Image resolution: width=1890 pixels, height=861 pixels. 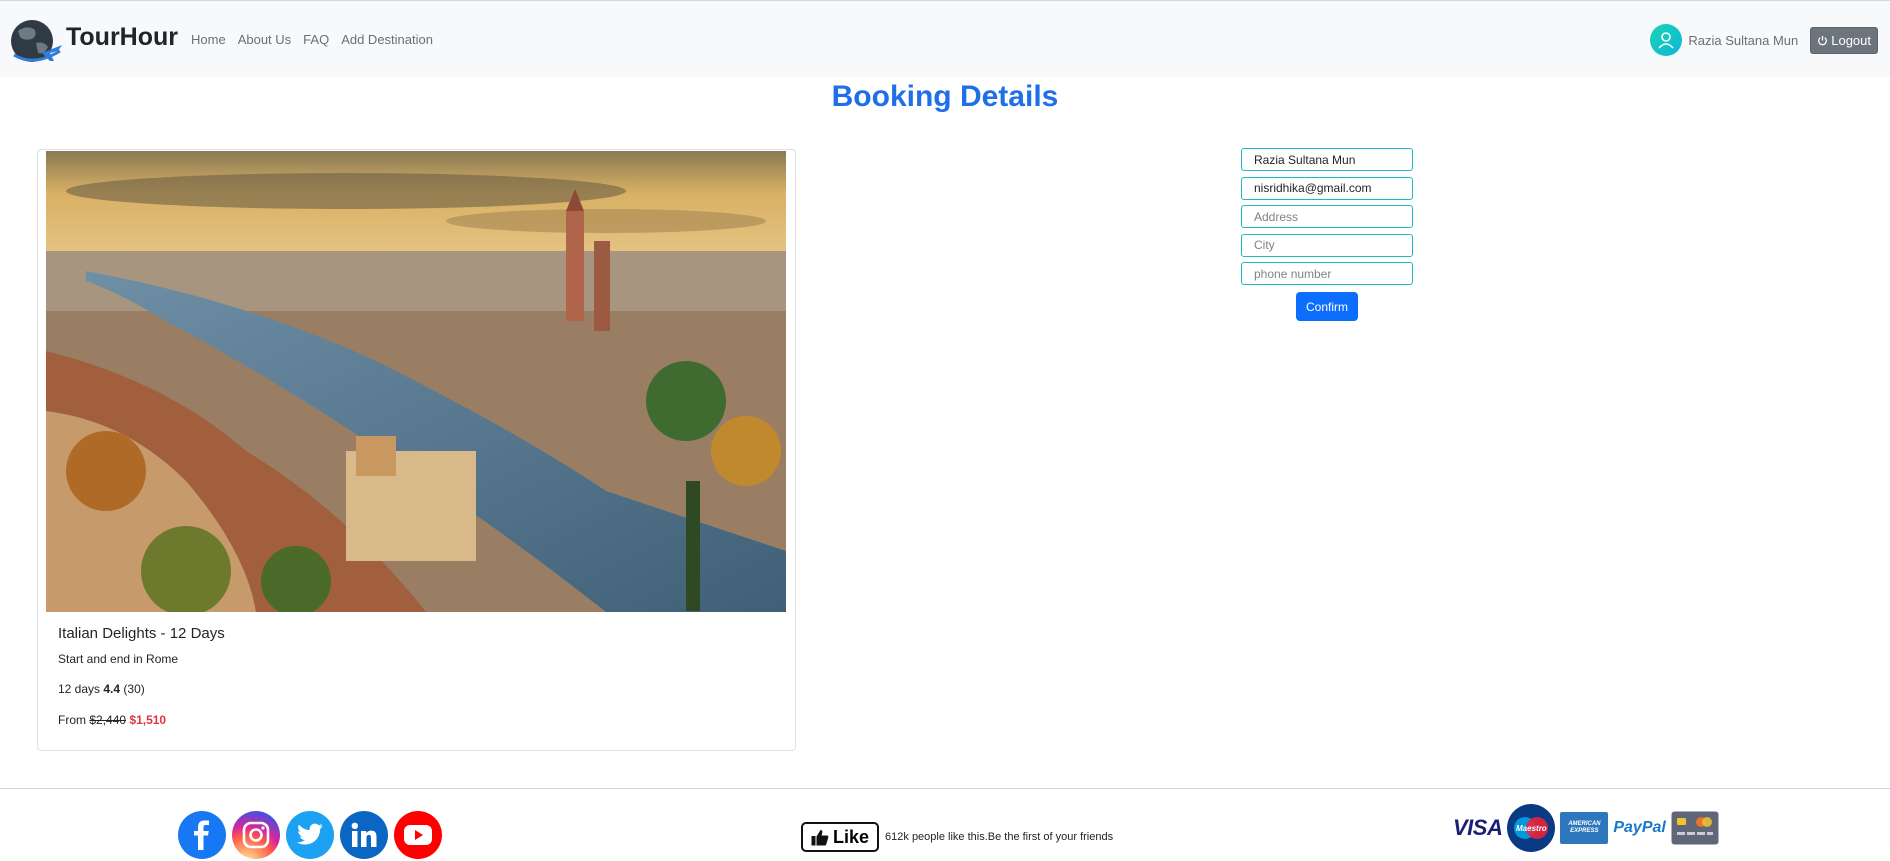 What do you see at coordinates (208, 39) in the screenshot?
I see `nav-link-home: Home` at bounding box center [208, 39].